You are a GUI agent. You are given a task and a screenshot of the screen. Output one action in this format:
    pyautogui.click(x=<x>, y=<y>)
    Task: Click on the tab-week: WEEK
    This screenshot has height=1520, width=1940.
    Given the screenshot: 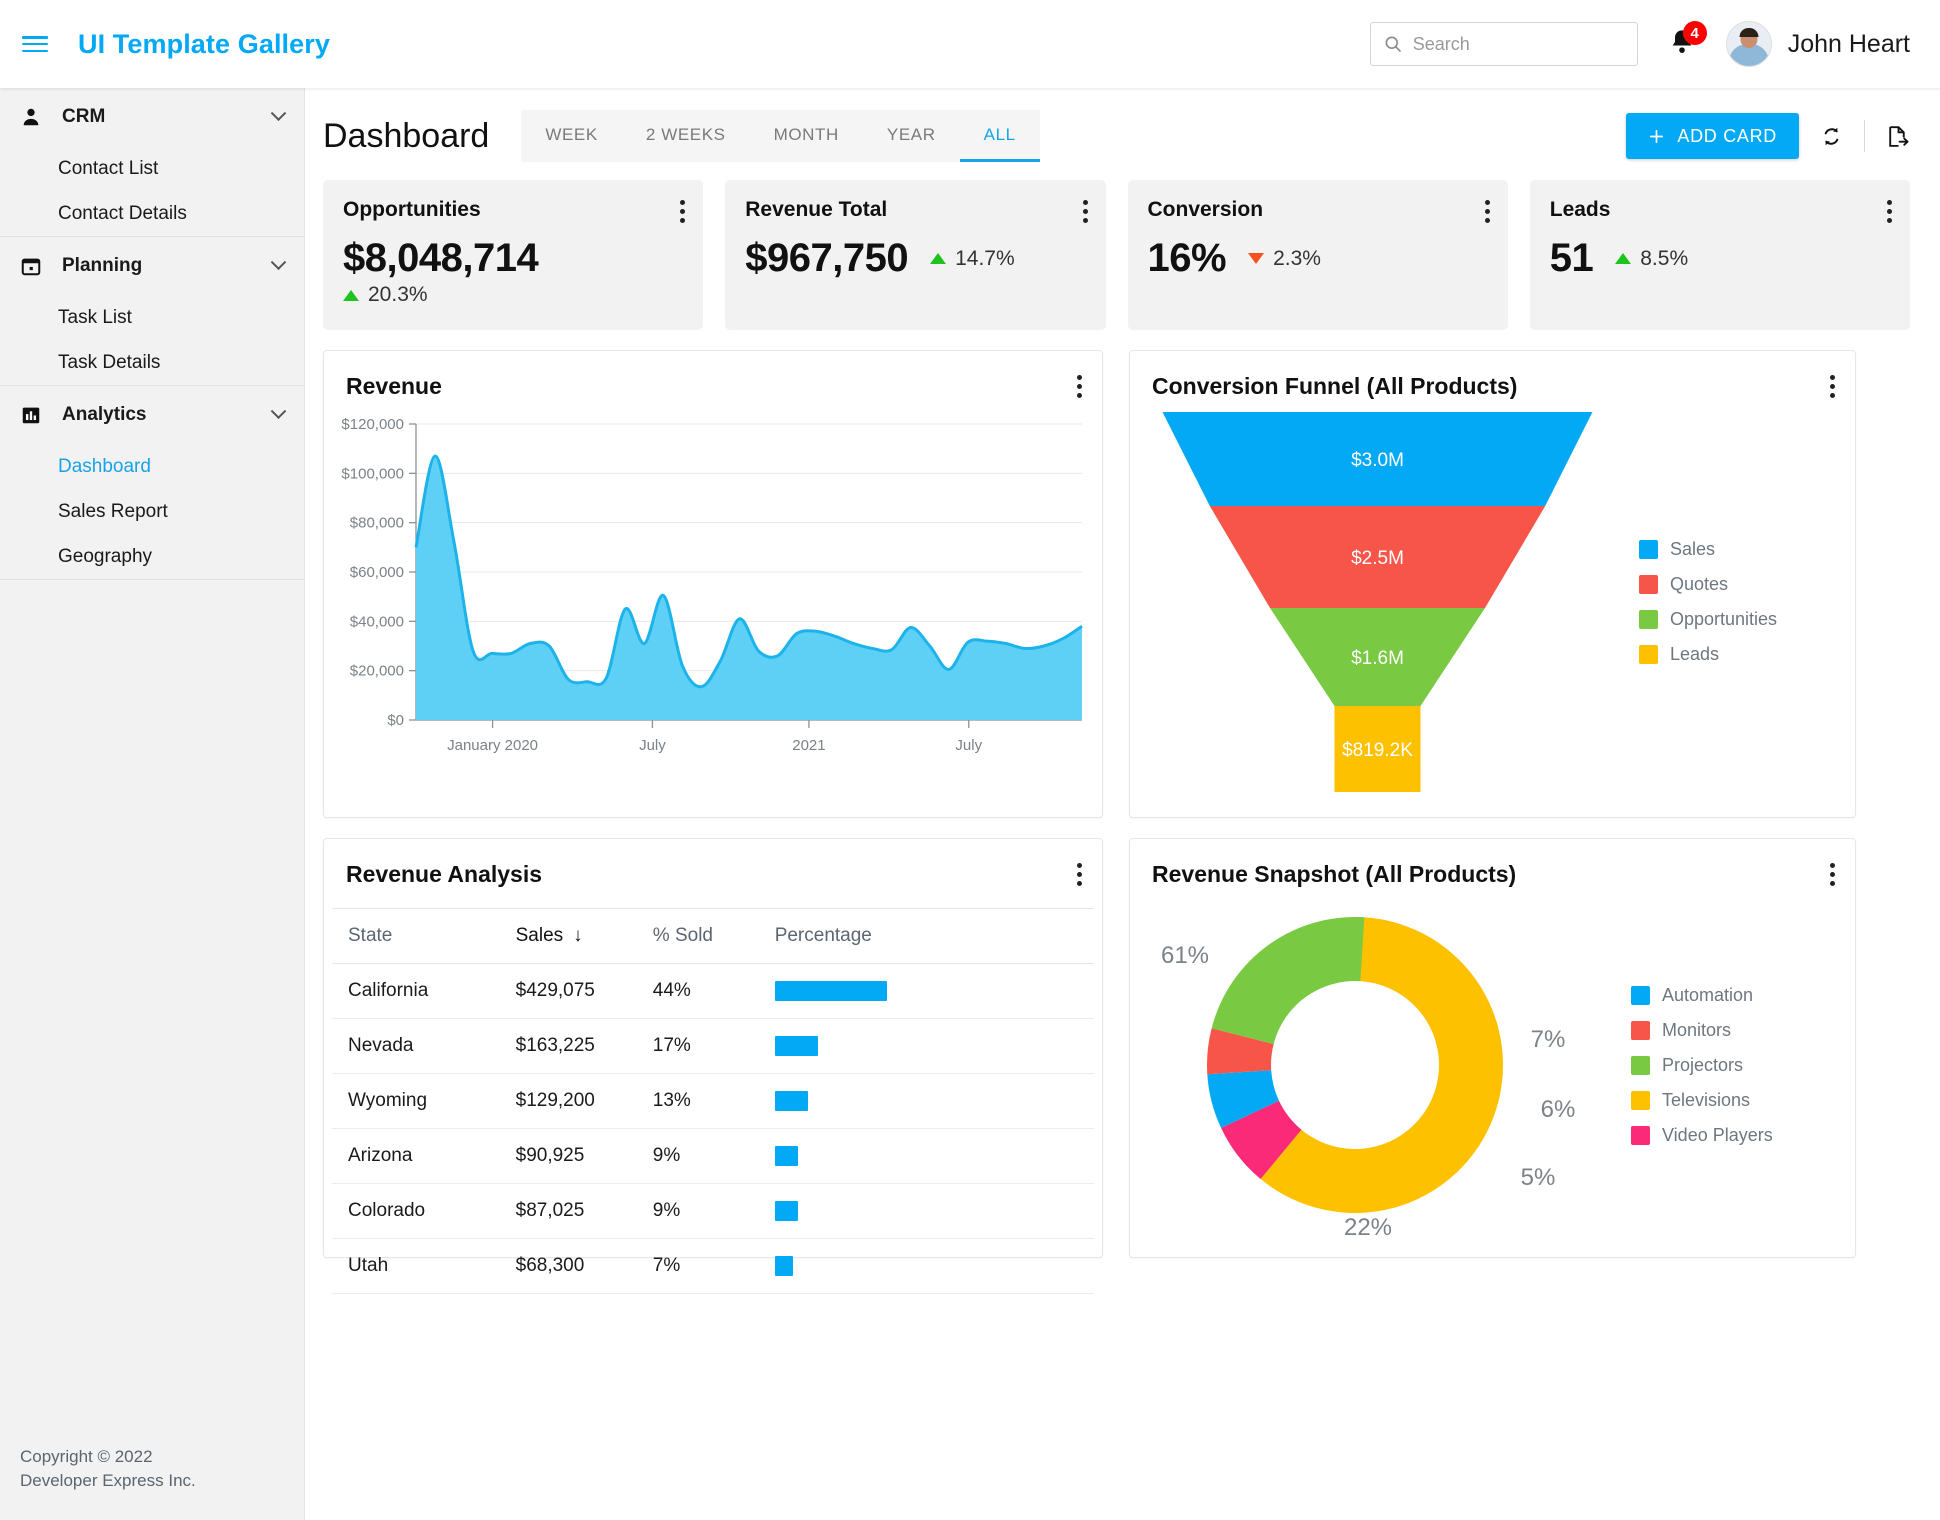 What is the action you would take?
    pyautogui.click(x=571, y=136)
    